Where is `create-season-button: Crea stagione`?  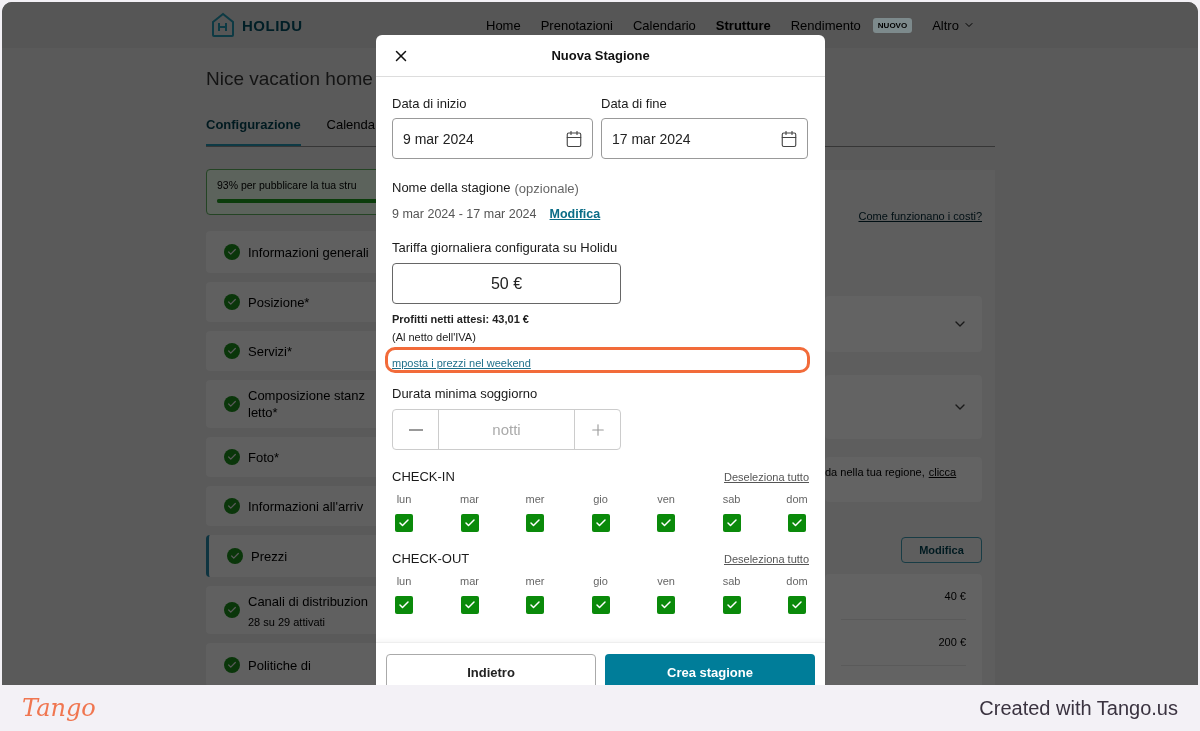 create-season-button: Crea stagione is located at coordinates (710, 669).